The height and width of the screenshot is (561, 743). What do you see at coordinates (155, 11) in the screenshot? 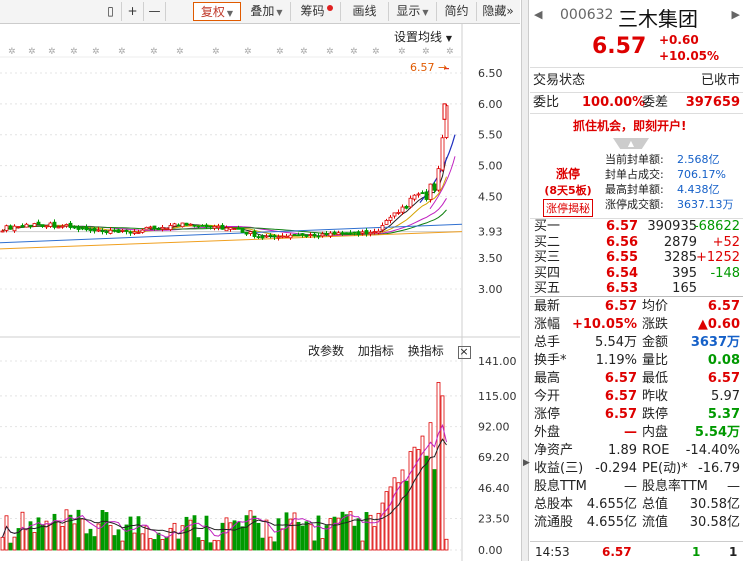
I see `zoom-out-button: —` at bounding box center [155, 11].